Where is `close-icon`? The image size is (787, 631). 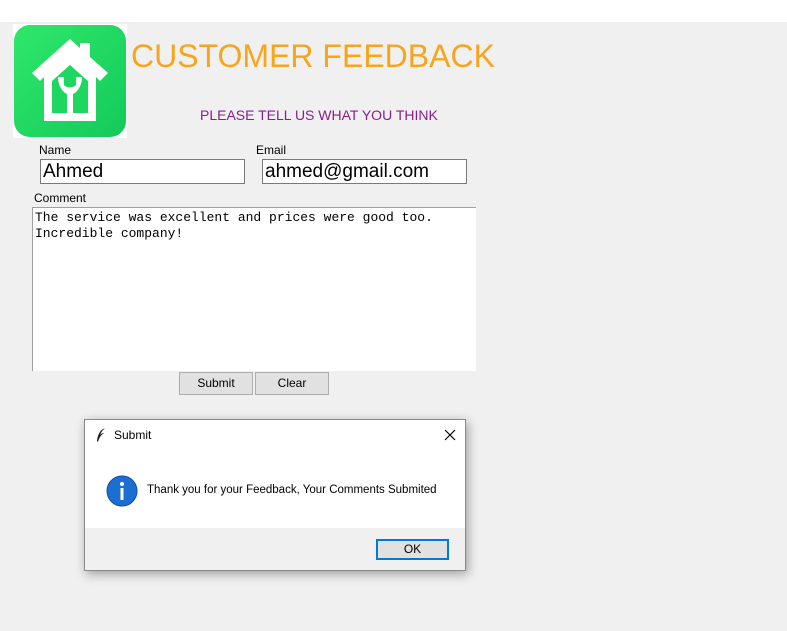 close-icon is located at coordinates (450, 434).